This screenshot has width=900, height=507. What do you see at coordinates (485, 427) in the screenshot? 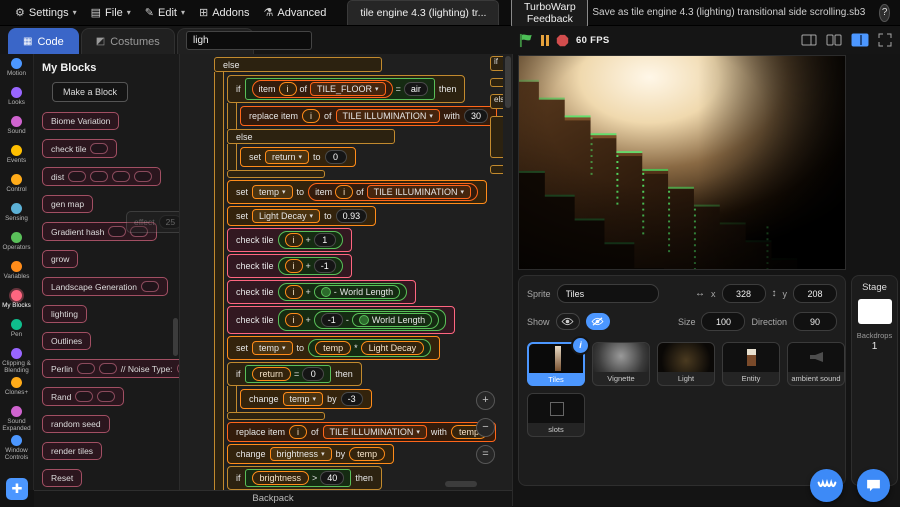
I see `zoom-out-button: −` at bounding box center [485, 427].